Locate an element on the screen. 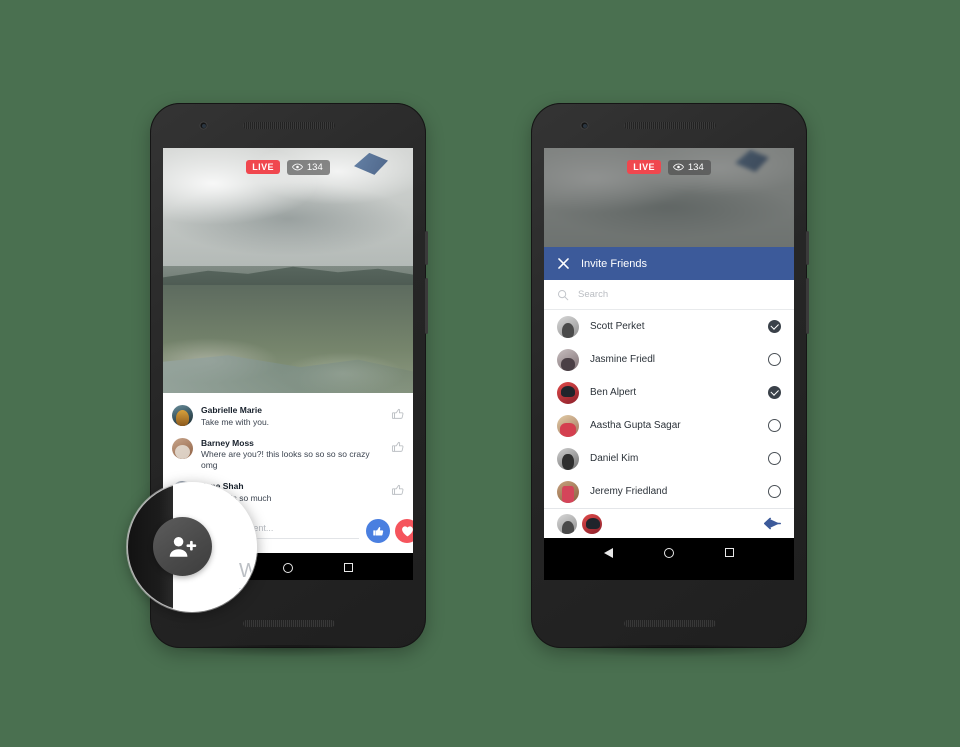 This screenshot has height=747, width=960. comment-item: Gabrielle Marie Take me with you. is located at coordinates (288, 416).